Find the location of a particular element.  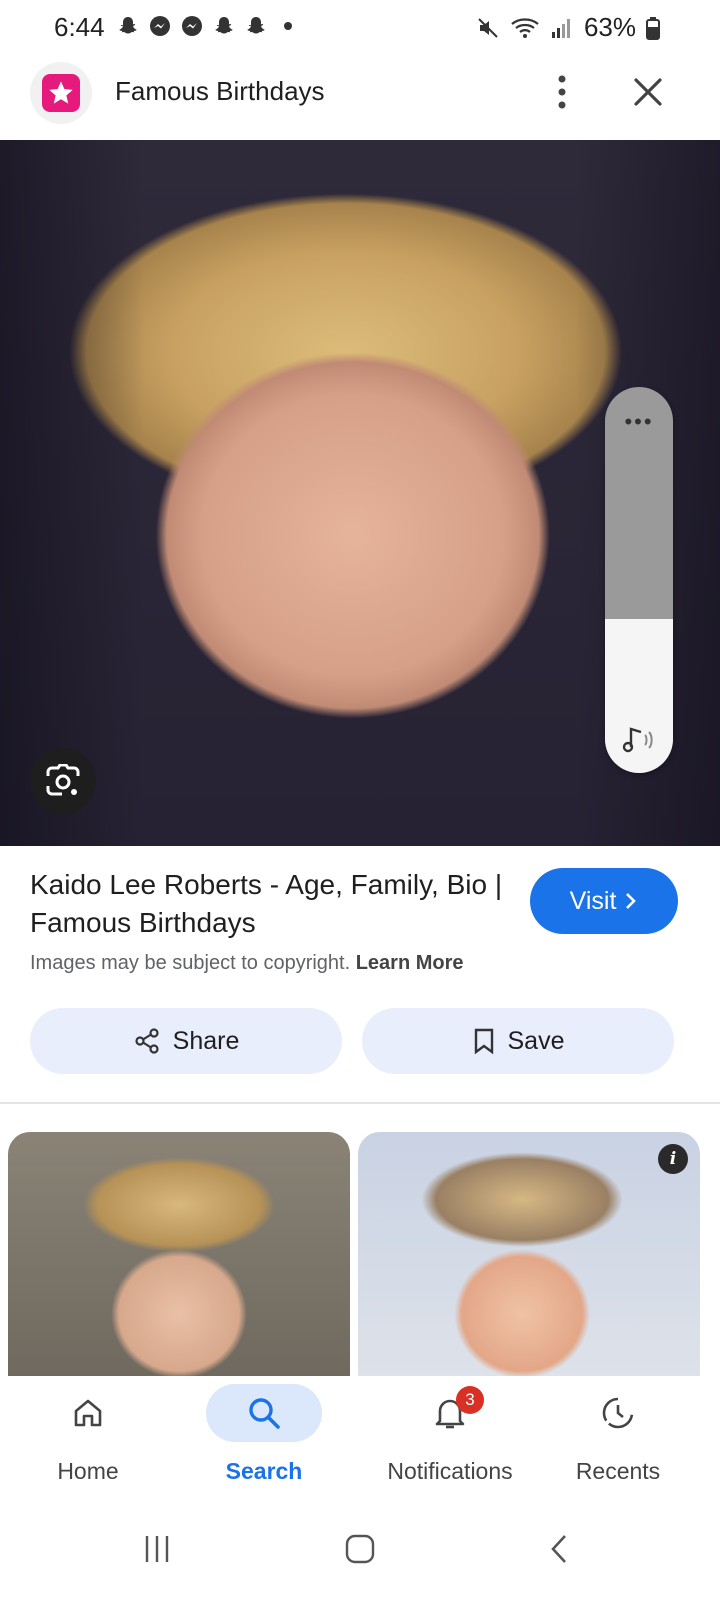

bottom-navigation: Home Search 3 Notifications Recents is located at coordinates (360, 1437).